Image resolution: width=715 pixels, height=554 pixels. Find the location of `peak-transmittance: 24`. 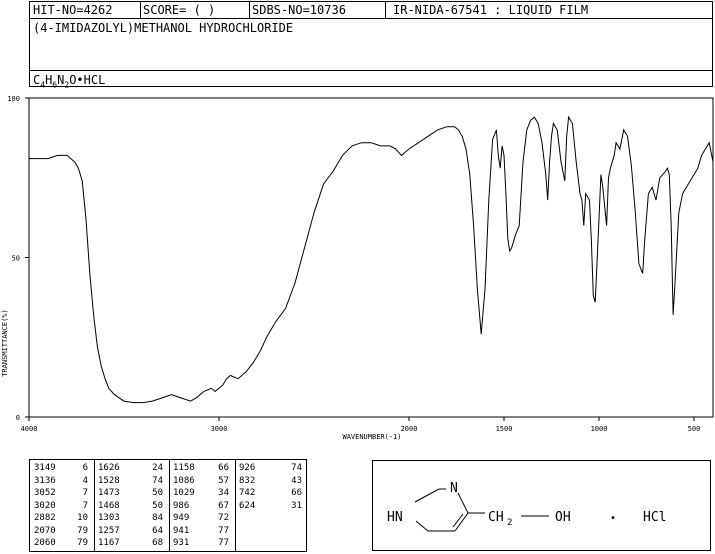

peak-transmittance: 24 is located at coordinates (157, 468).